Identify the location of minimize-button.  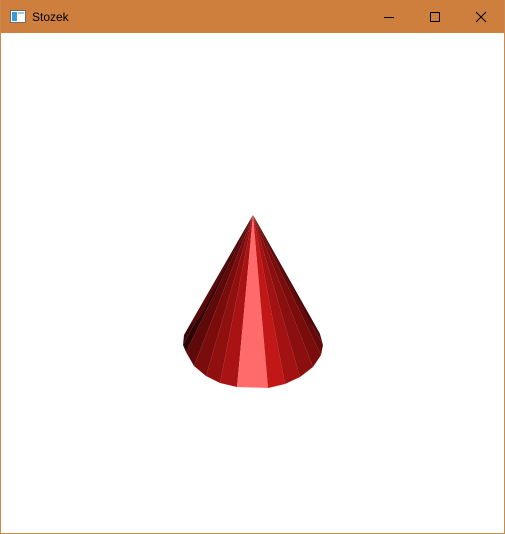
(389, 16).